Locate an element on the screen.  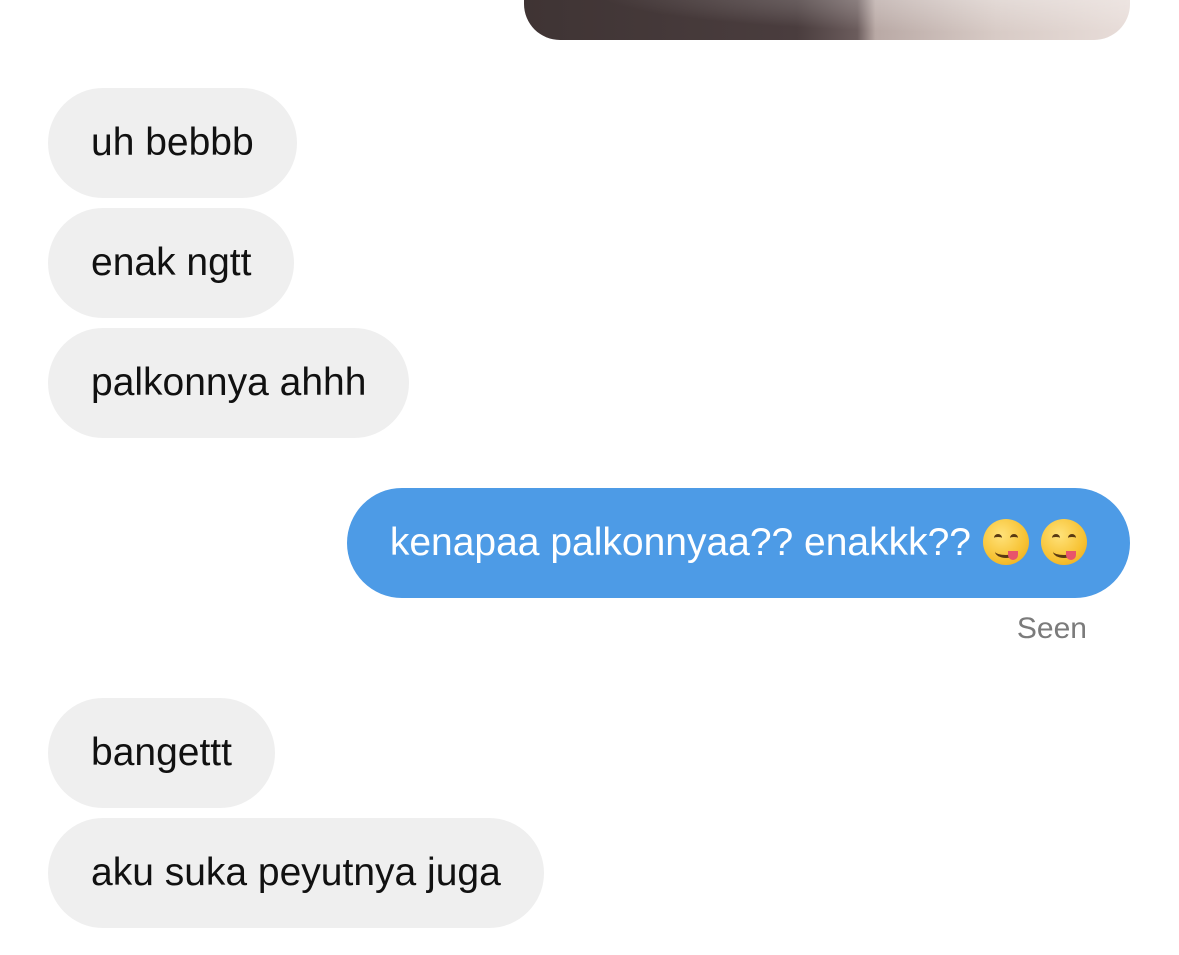
photo-thumbnail is located at coordinates (827, 20).